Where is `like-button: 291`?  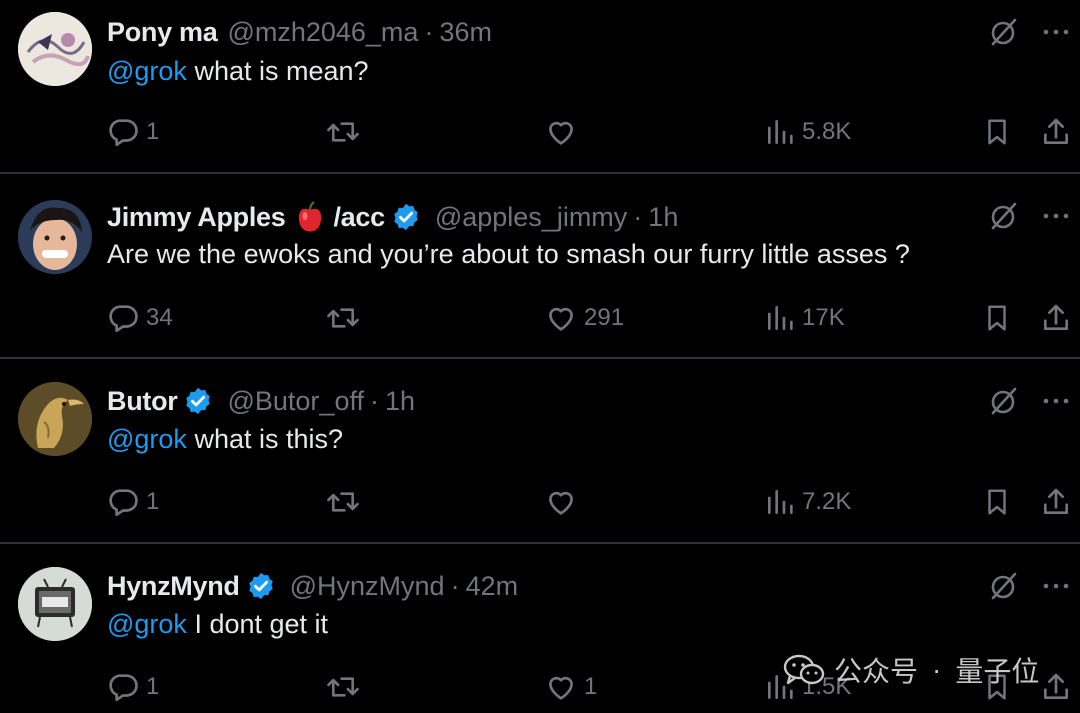
like-button: 291 is located at coordinates (584, 318).